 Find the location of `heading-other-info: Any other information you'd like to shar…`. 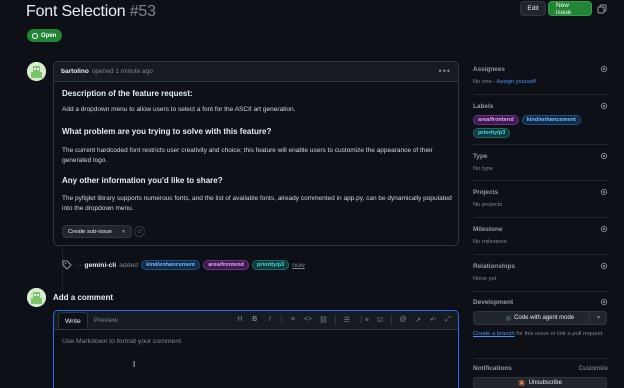

heading-other-info: Any other information you'd like to shar… is located at coordinates (142, 180).